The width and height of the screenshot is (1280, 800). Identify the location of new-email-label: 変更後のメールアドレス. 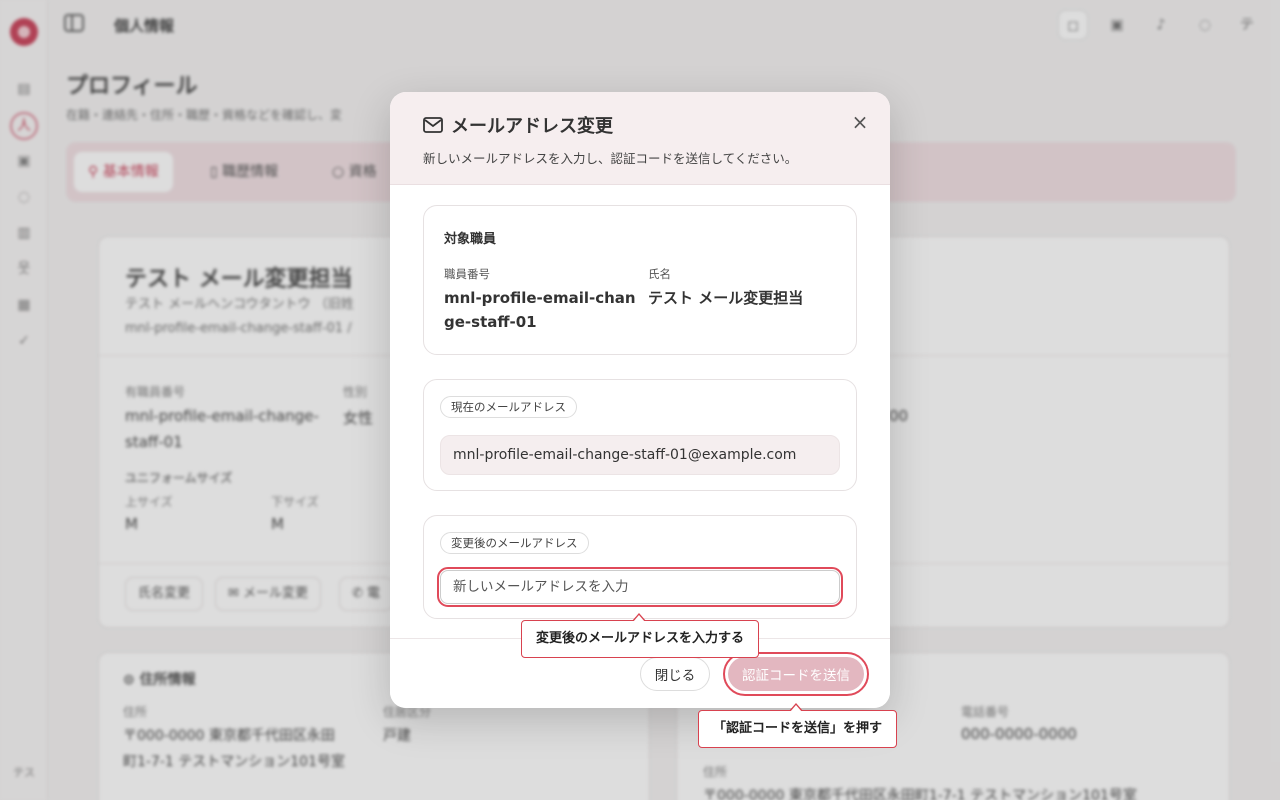
(514, 543).